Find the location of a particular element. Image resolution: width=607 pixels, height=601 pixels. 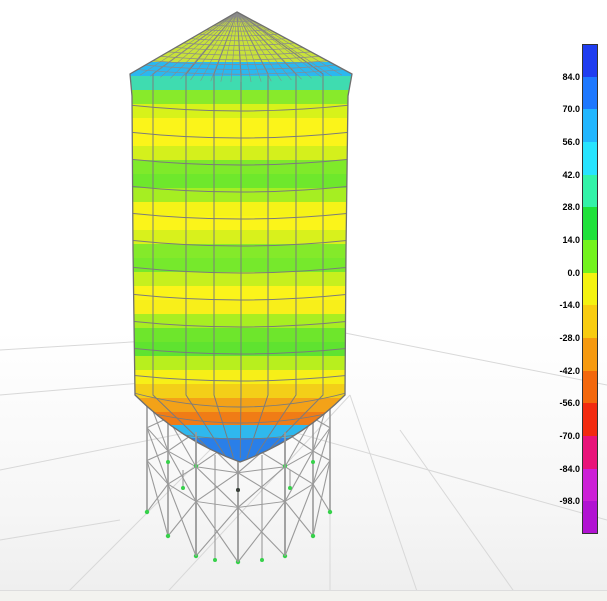

legend-label: 42.0 is located at coordinates (566, 175).